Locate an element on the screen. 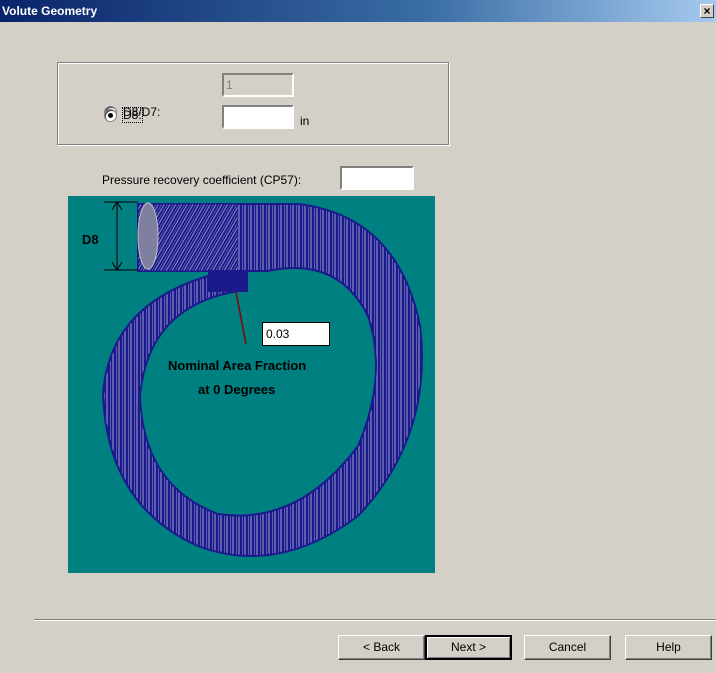  pressure-recovery-label: Pressure recovery coefficient (CP57): is located at coordinates (202, 180).